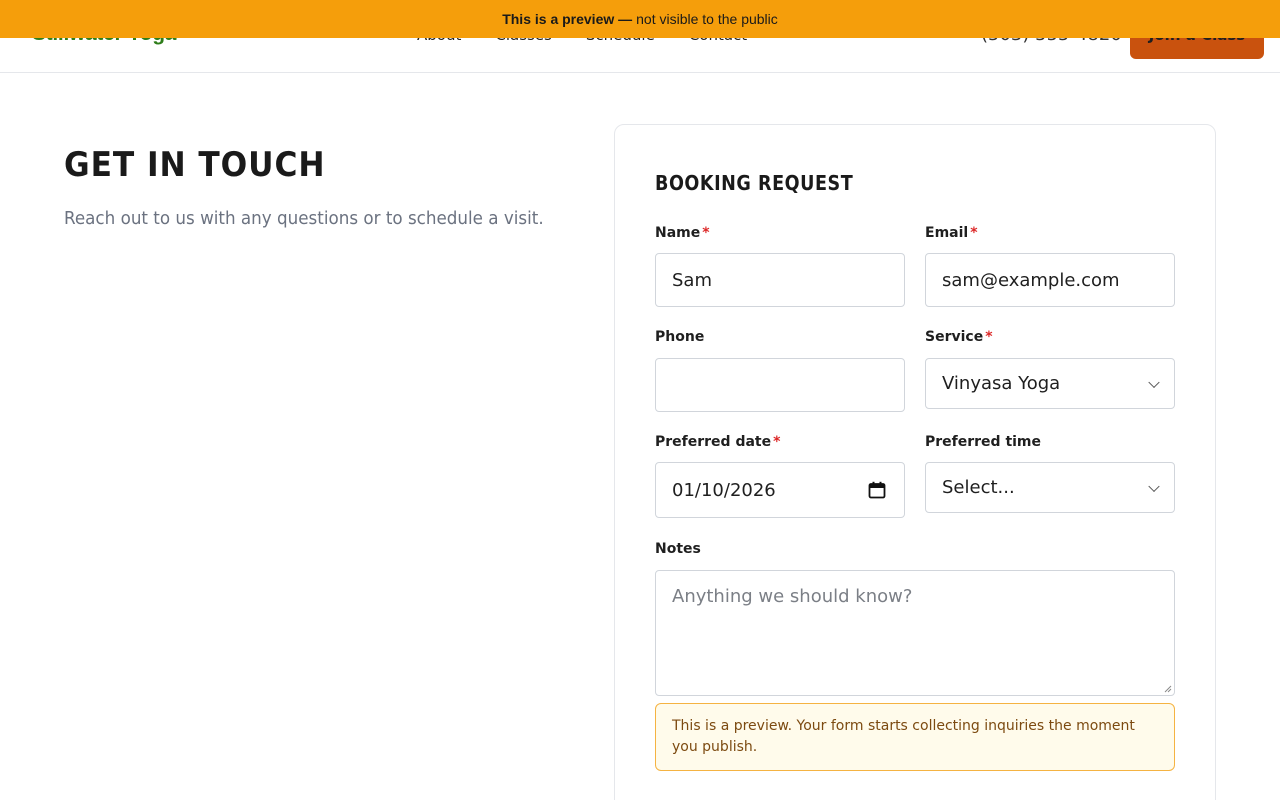 The height and width of the screenshot is (800, 1280). I want to click on preview-banner-text: not visible to the public, so click(707, 19).